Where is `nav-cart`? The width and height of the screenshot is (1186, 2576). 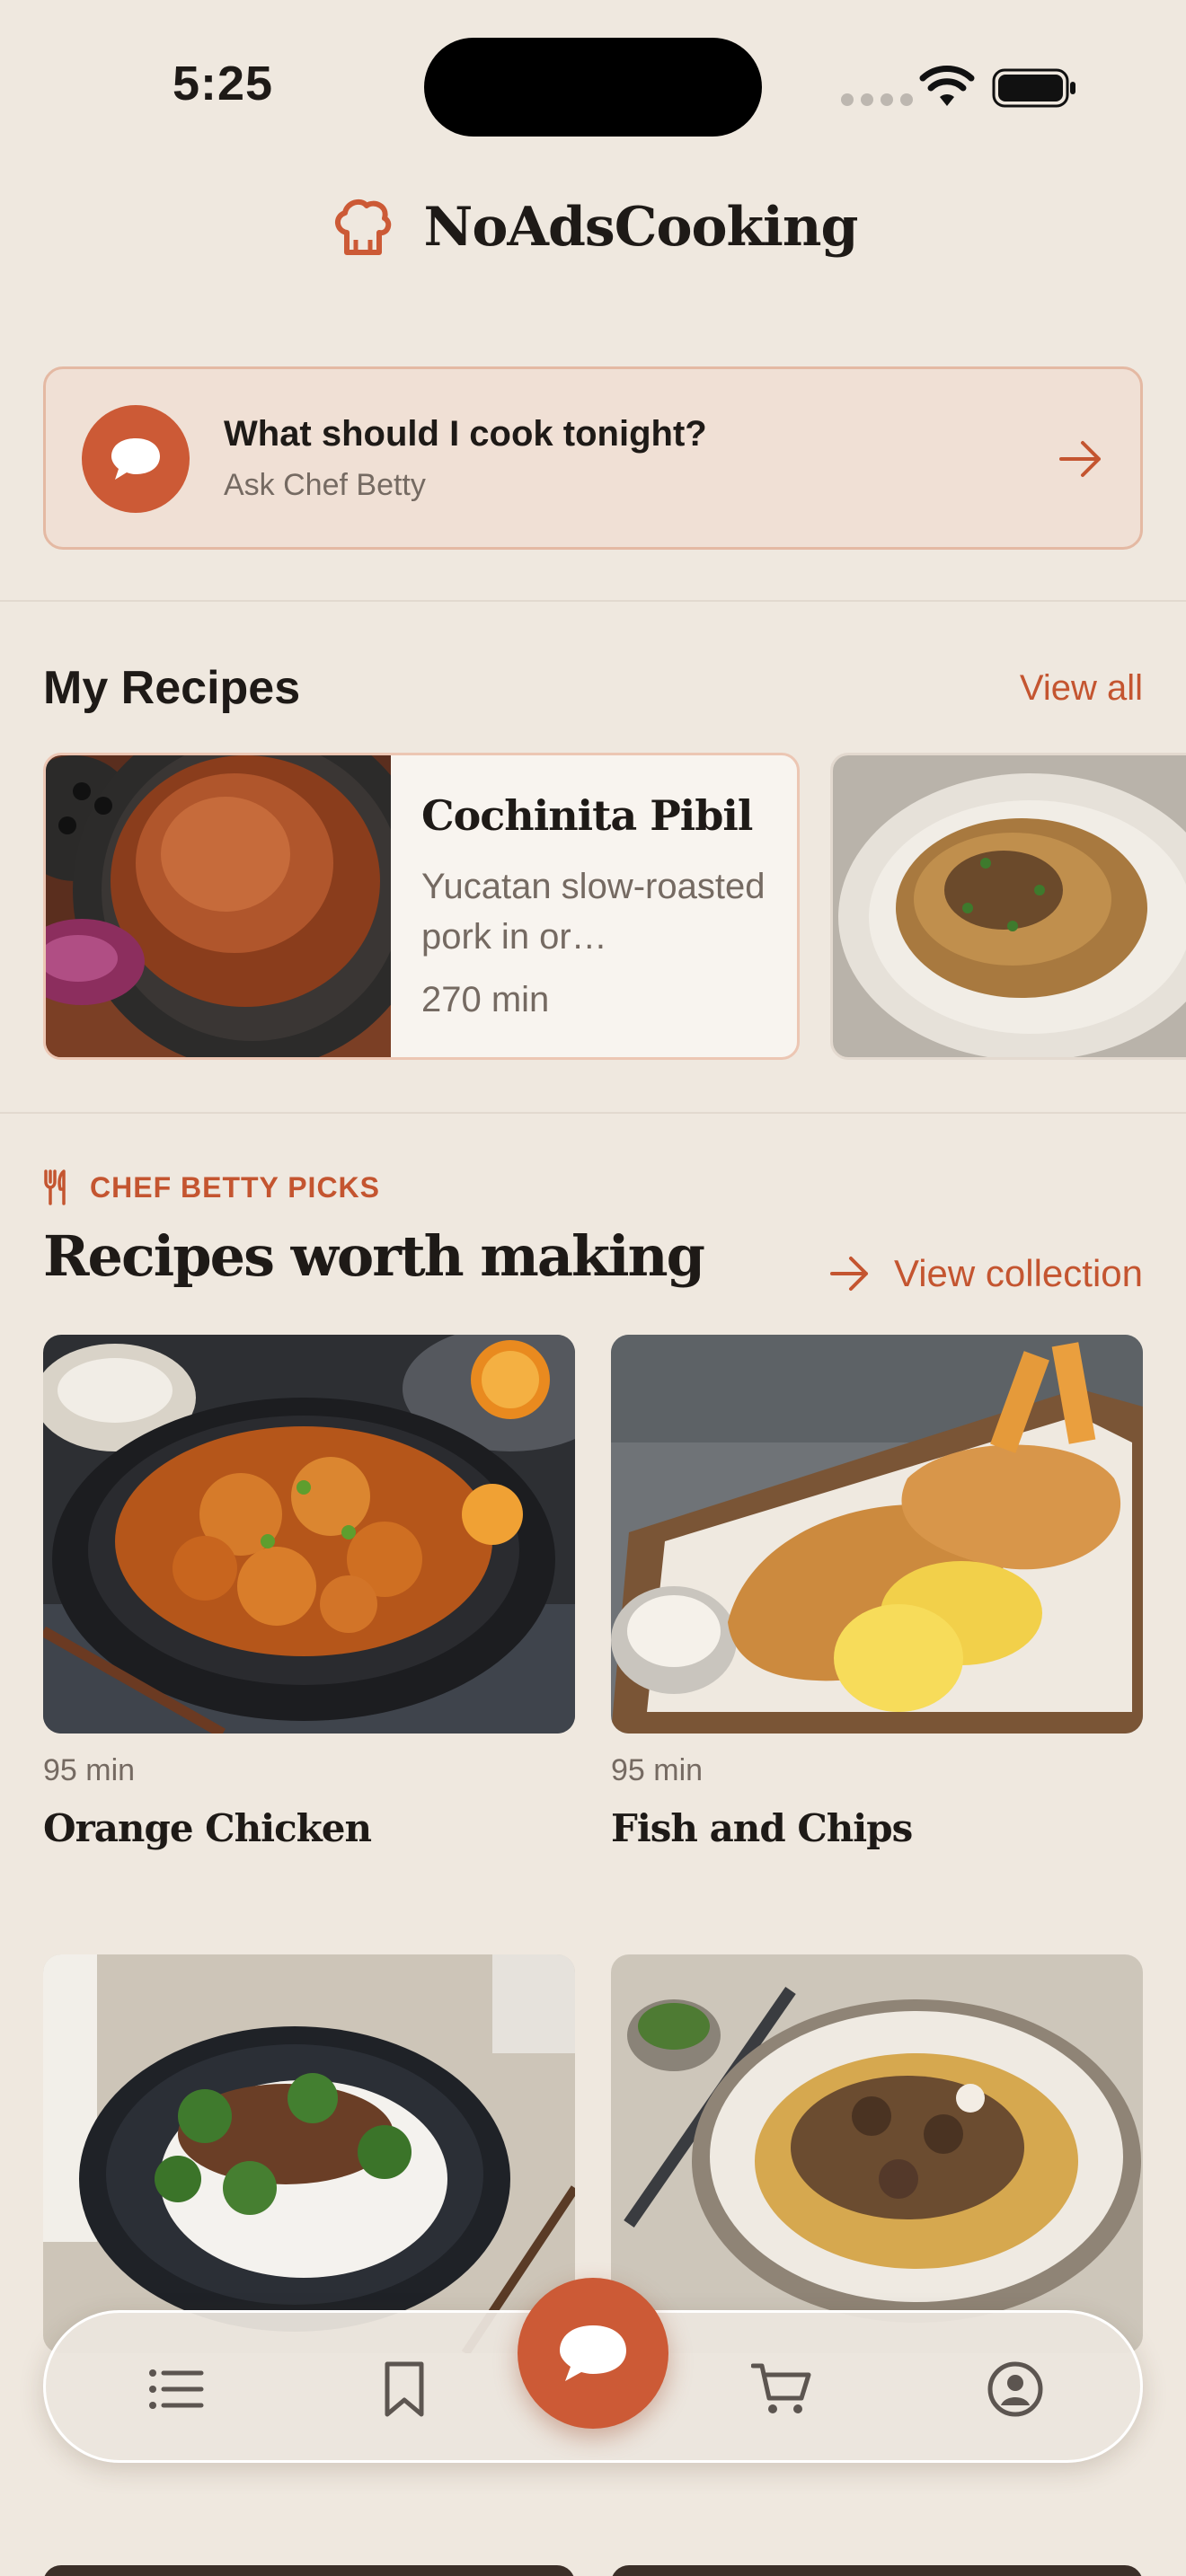
nav-cart is located at coordinates (781, 2389).